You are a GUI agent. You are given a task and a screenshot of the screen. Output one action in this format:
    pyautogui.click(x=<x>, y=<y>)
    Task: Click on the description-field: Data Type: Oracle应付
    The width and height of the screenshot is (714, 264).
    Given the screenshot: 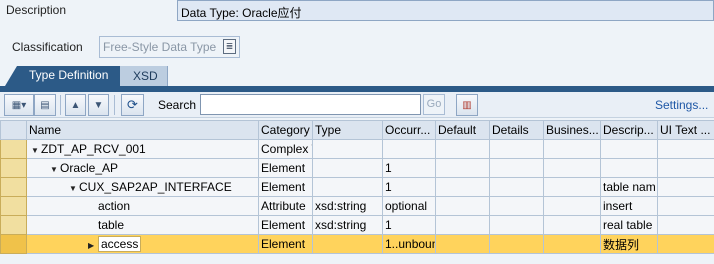 What is the action you would take?
    pyautogui.click(x=445, y=10)
    